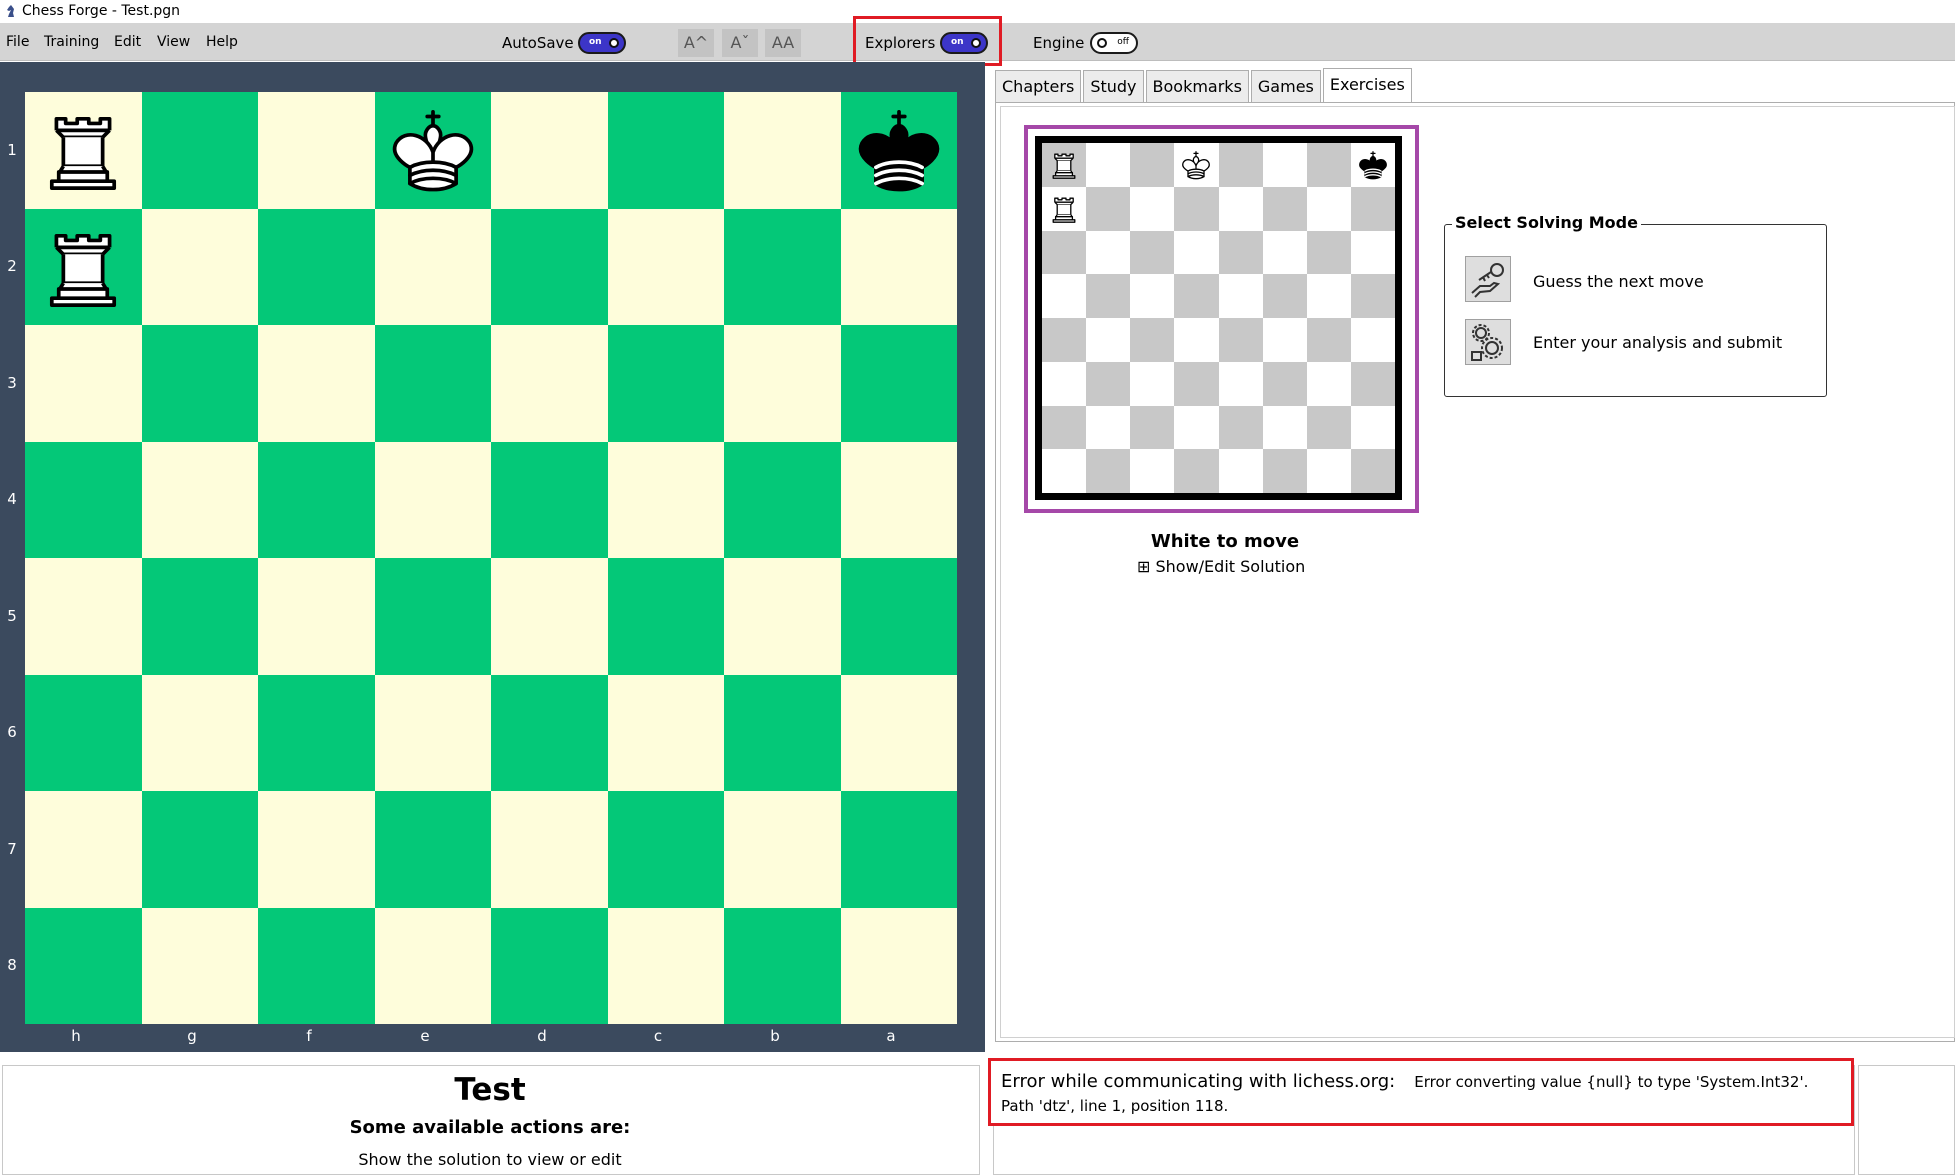 This screenshot has width=1955, height=1175. What do you see at coordinates (665, 732) in the screenshot?
I see `square-c6` at bounding box center [665, 732].